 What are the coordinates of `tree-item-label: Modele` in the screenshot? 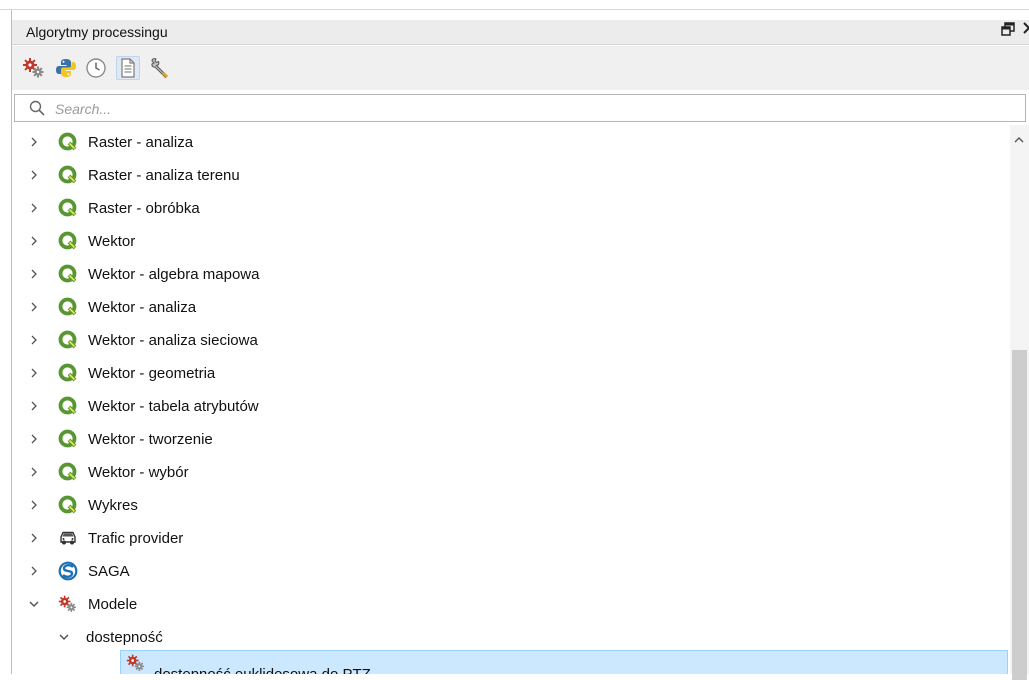 It's located at (113, 604).